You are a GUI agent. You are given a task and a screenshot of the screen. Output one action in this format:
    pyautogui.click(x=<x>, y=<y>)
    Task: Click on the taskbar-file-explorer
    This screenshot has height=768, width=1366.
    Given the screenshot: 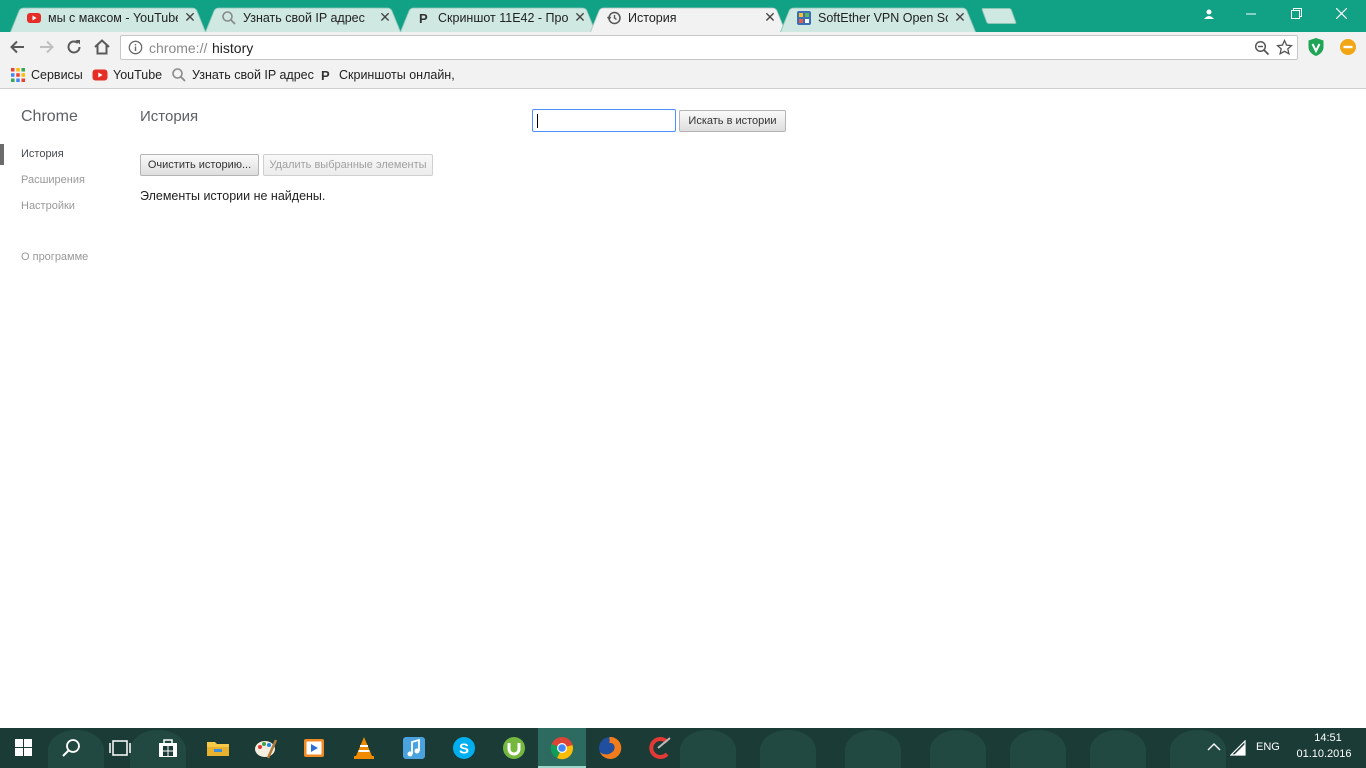 What is the action you would take?
    pyautogui.click(x=218, y=748)
    